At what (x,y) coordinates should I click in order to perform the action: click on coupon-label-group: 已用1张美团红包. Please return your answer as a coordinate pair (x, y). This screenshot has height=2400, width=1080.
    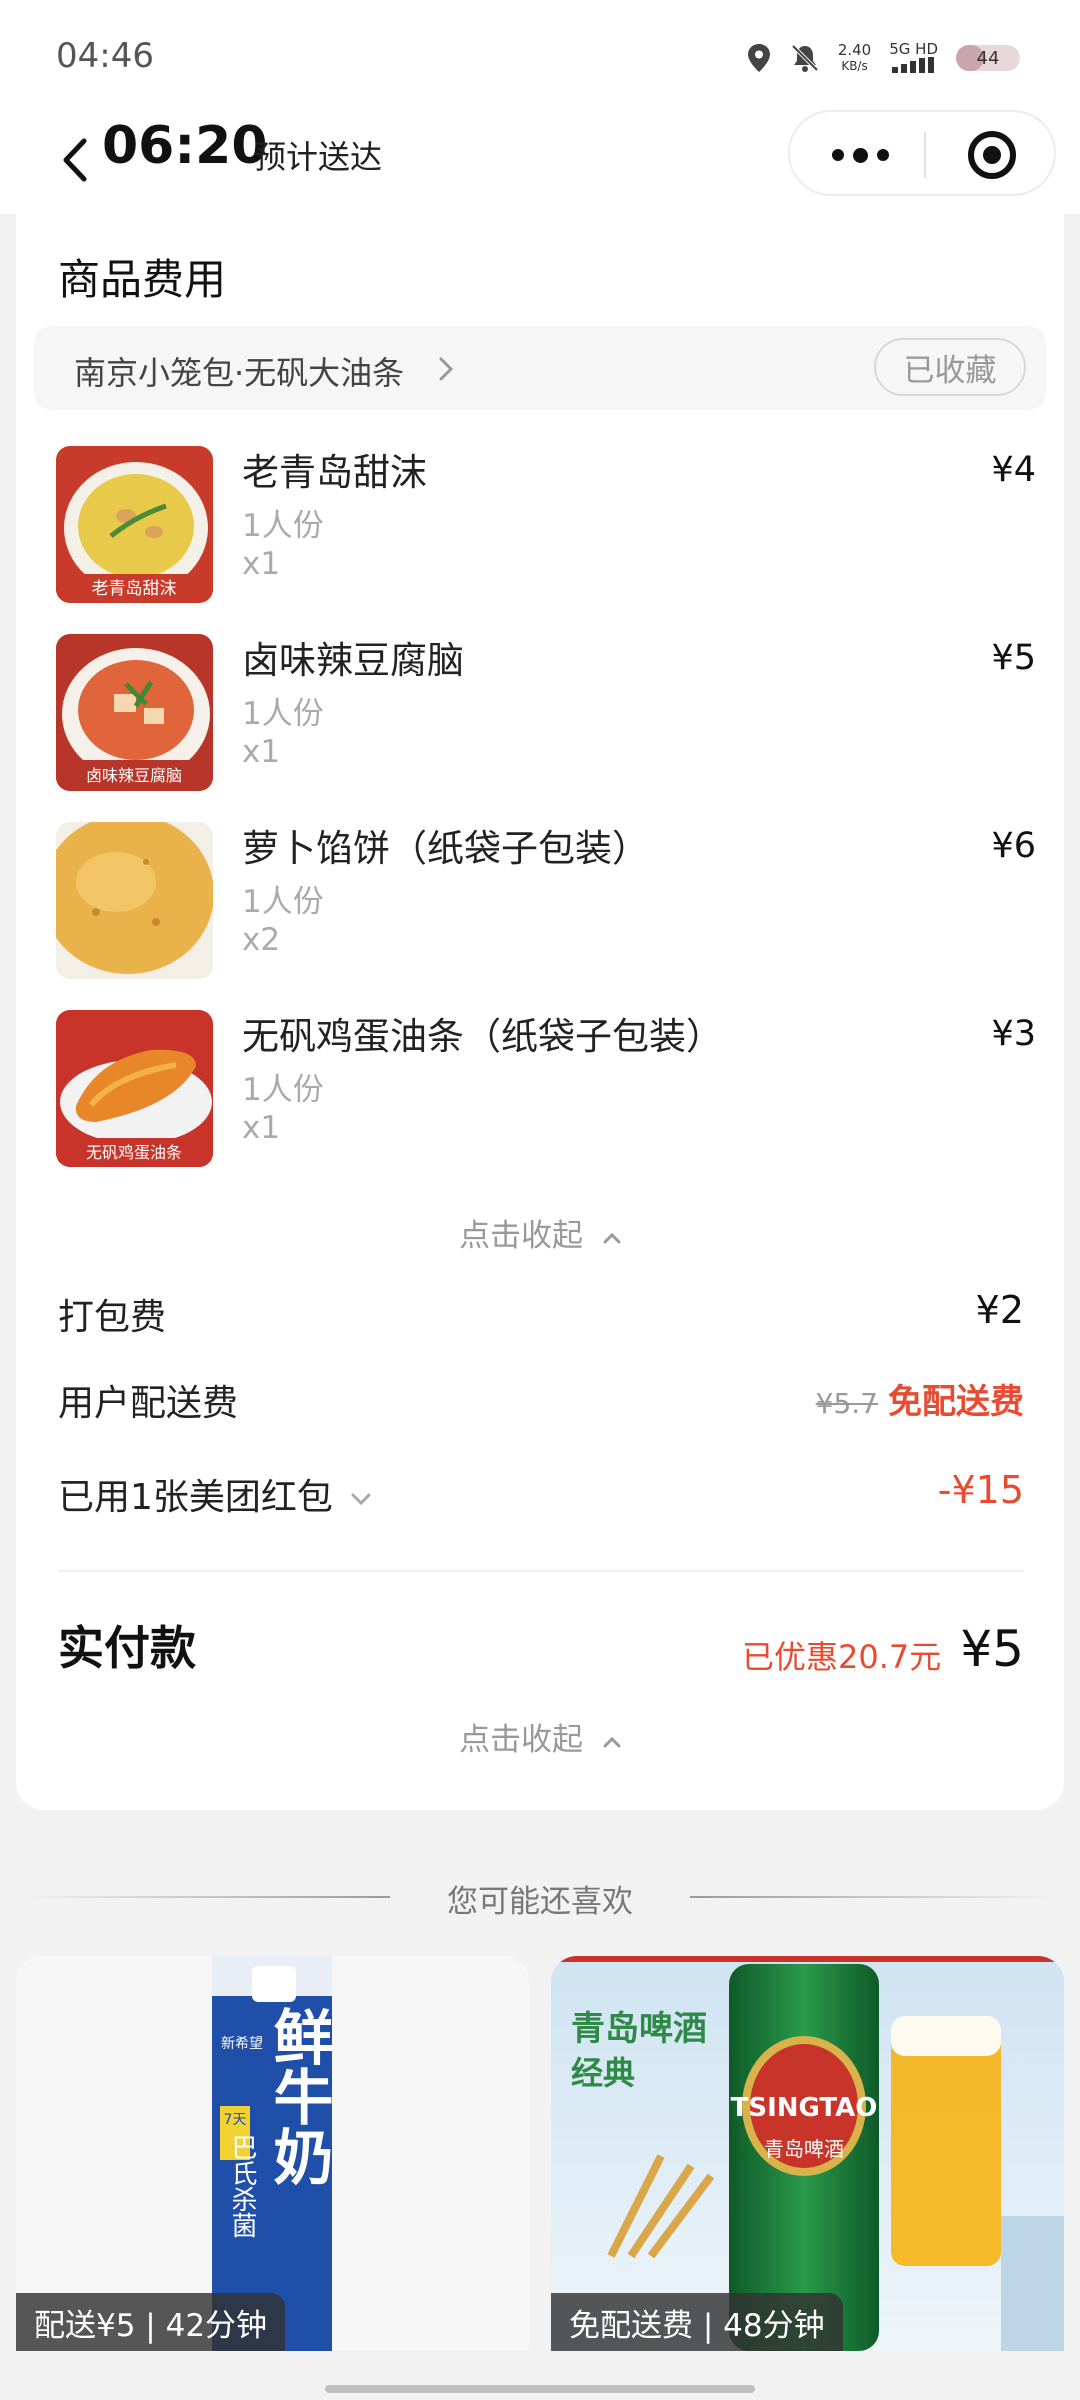
    Looking at the image, I should click on (215, 1494).